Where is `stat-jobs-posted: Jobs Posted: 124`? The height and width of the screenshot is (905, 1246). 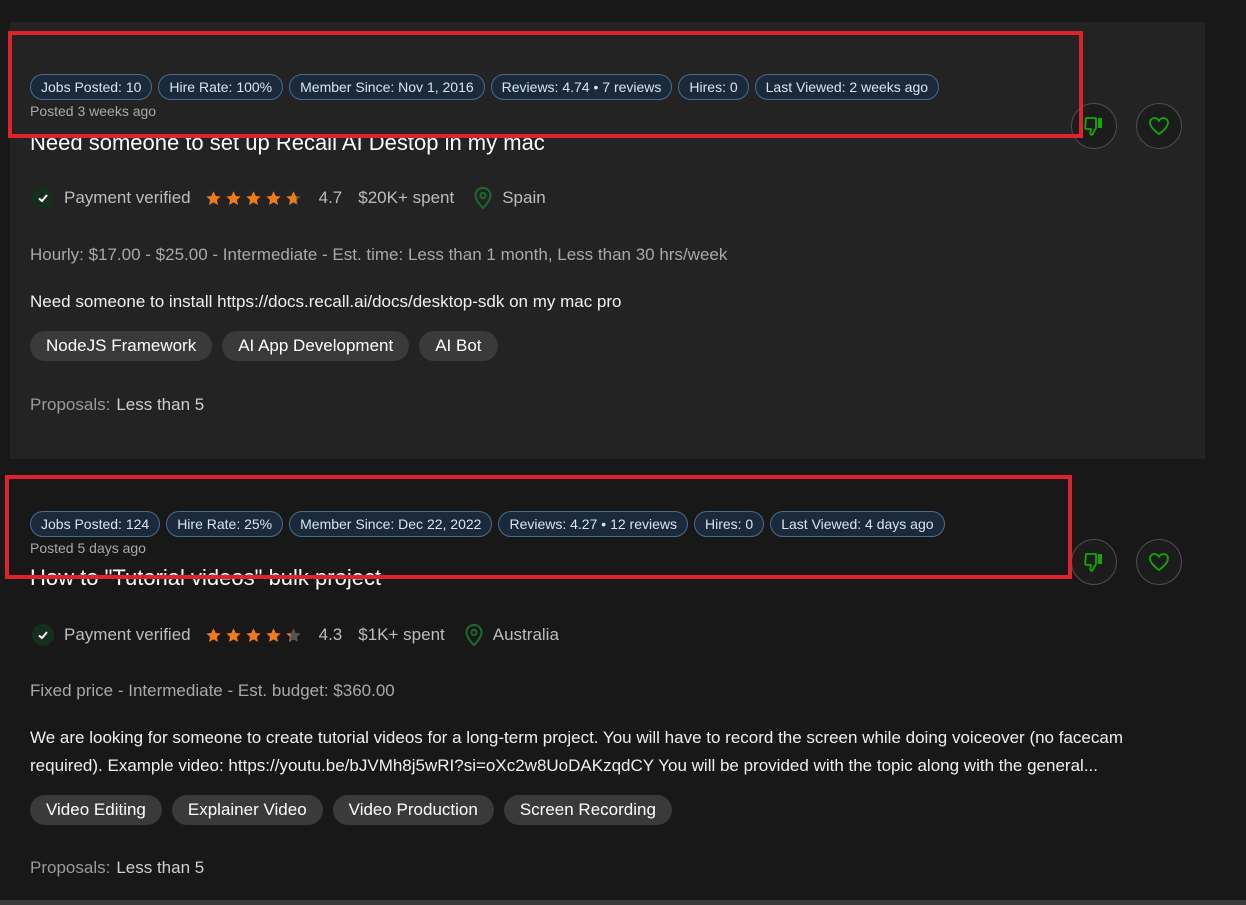 stat-jobs-posted: Jobs Posted: 124 is located at coordinates (95, 524).